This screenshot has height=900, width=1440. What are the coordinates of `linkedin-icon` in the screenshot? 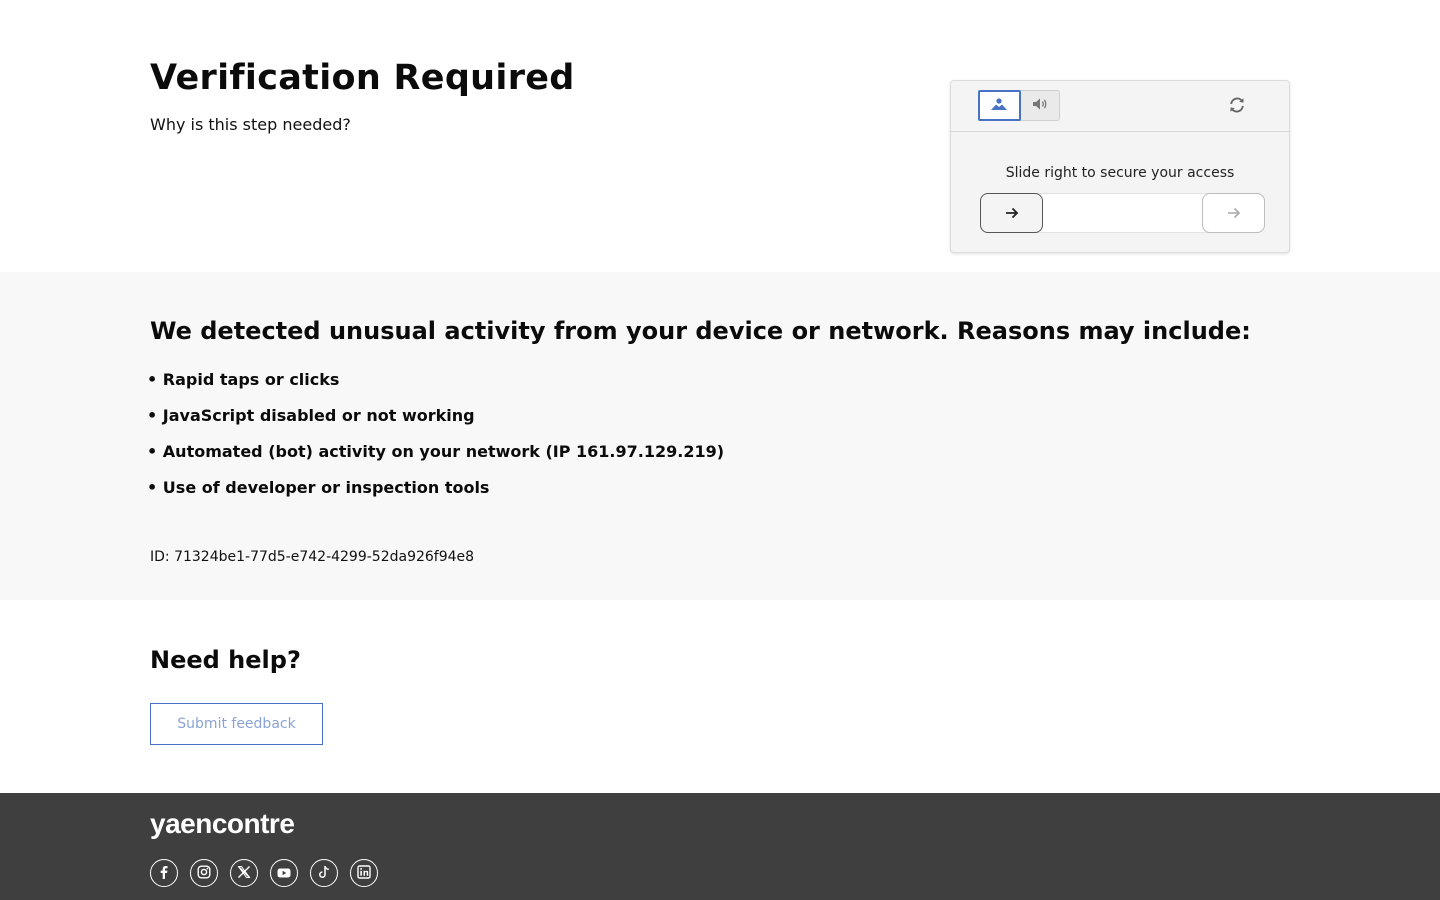 It's located at (364, 873).